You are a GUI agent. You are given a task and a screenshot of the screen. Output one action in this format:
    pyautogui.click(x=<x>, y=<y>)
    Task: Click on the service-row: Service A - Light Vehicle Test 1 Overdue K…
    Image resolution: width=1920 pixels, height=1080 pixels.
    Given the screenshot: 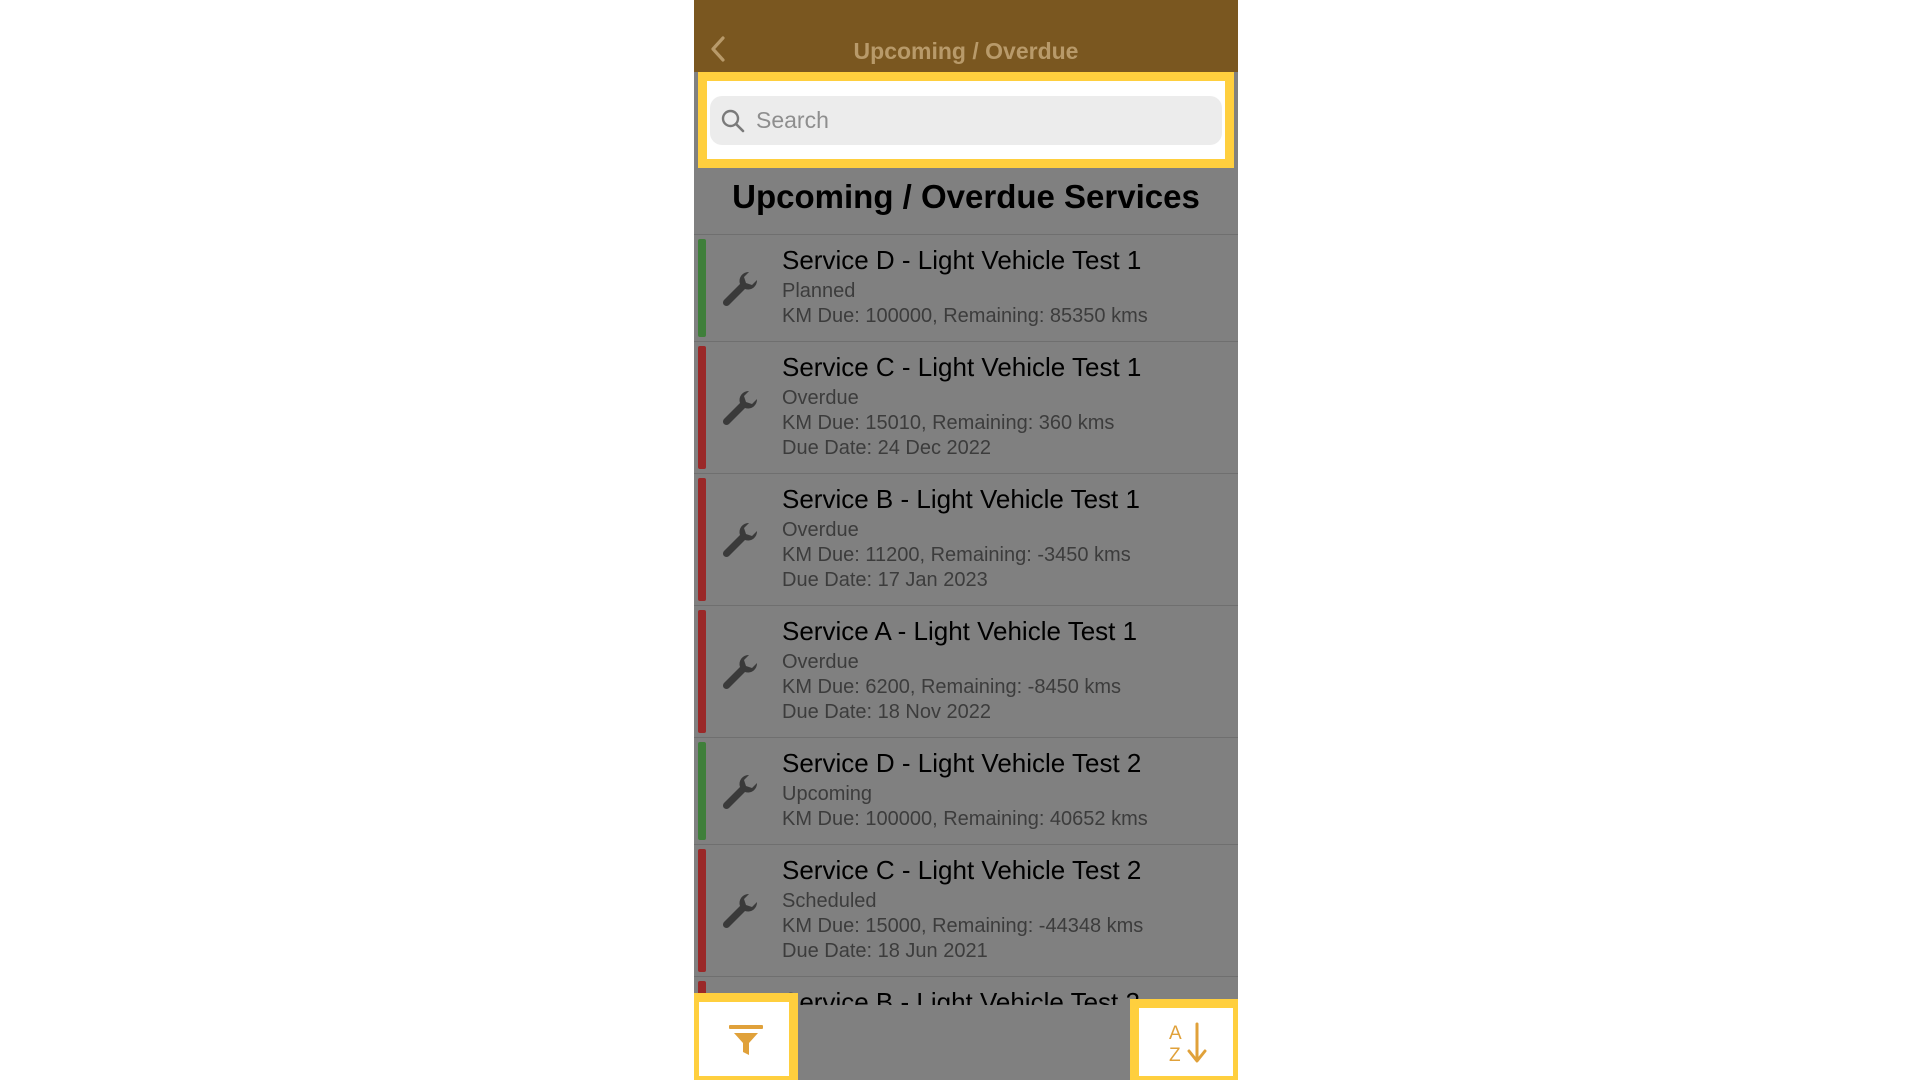 What is the action you would take?
    pyautogui.click(x=966, y=671)
    